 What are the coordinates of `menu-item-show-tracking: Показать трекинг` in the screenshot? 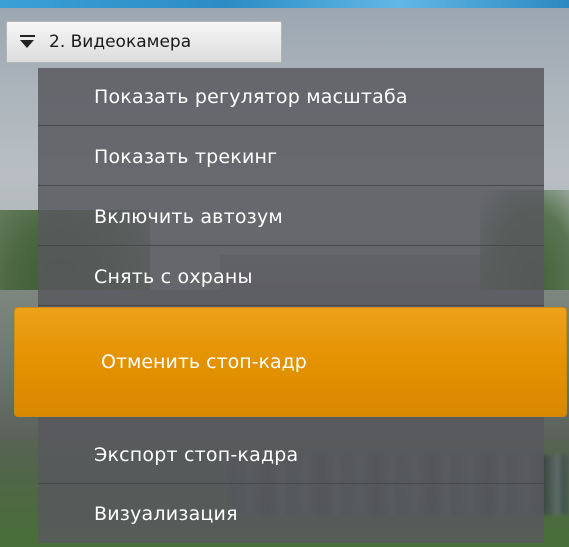 It's located at (291, 157).